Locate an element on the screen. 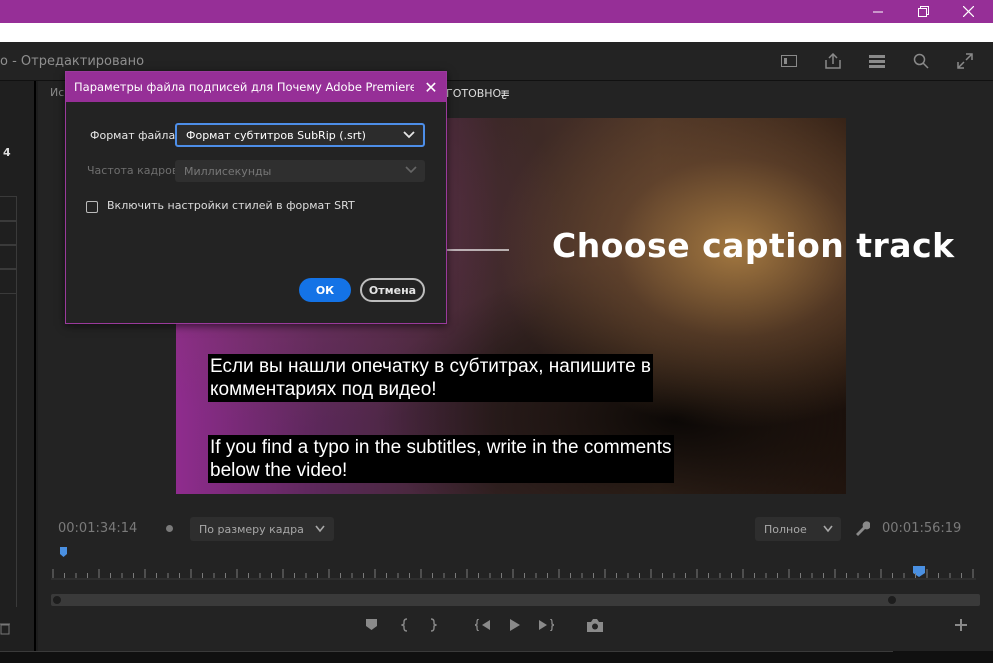 Image resolution: width=993 pixels, height=663 pixels. share-icon is located at coordinates (833, 61).